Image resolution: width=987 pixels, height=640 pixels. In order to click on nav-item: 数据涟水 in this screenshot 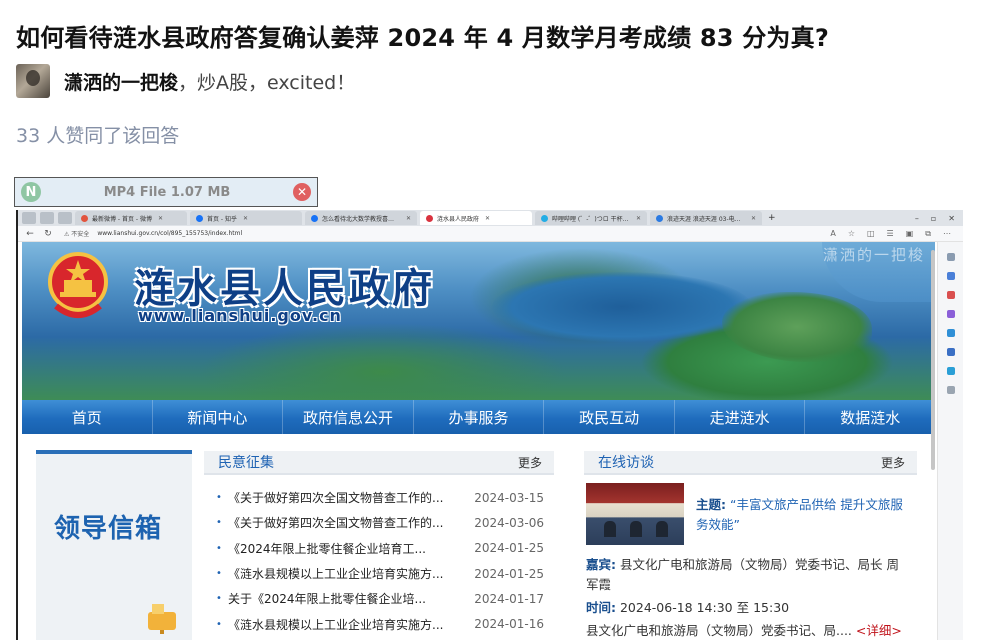, I will do `click(870, 417)`.